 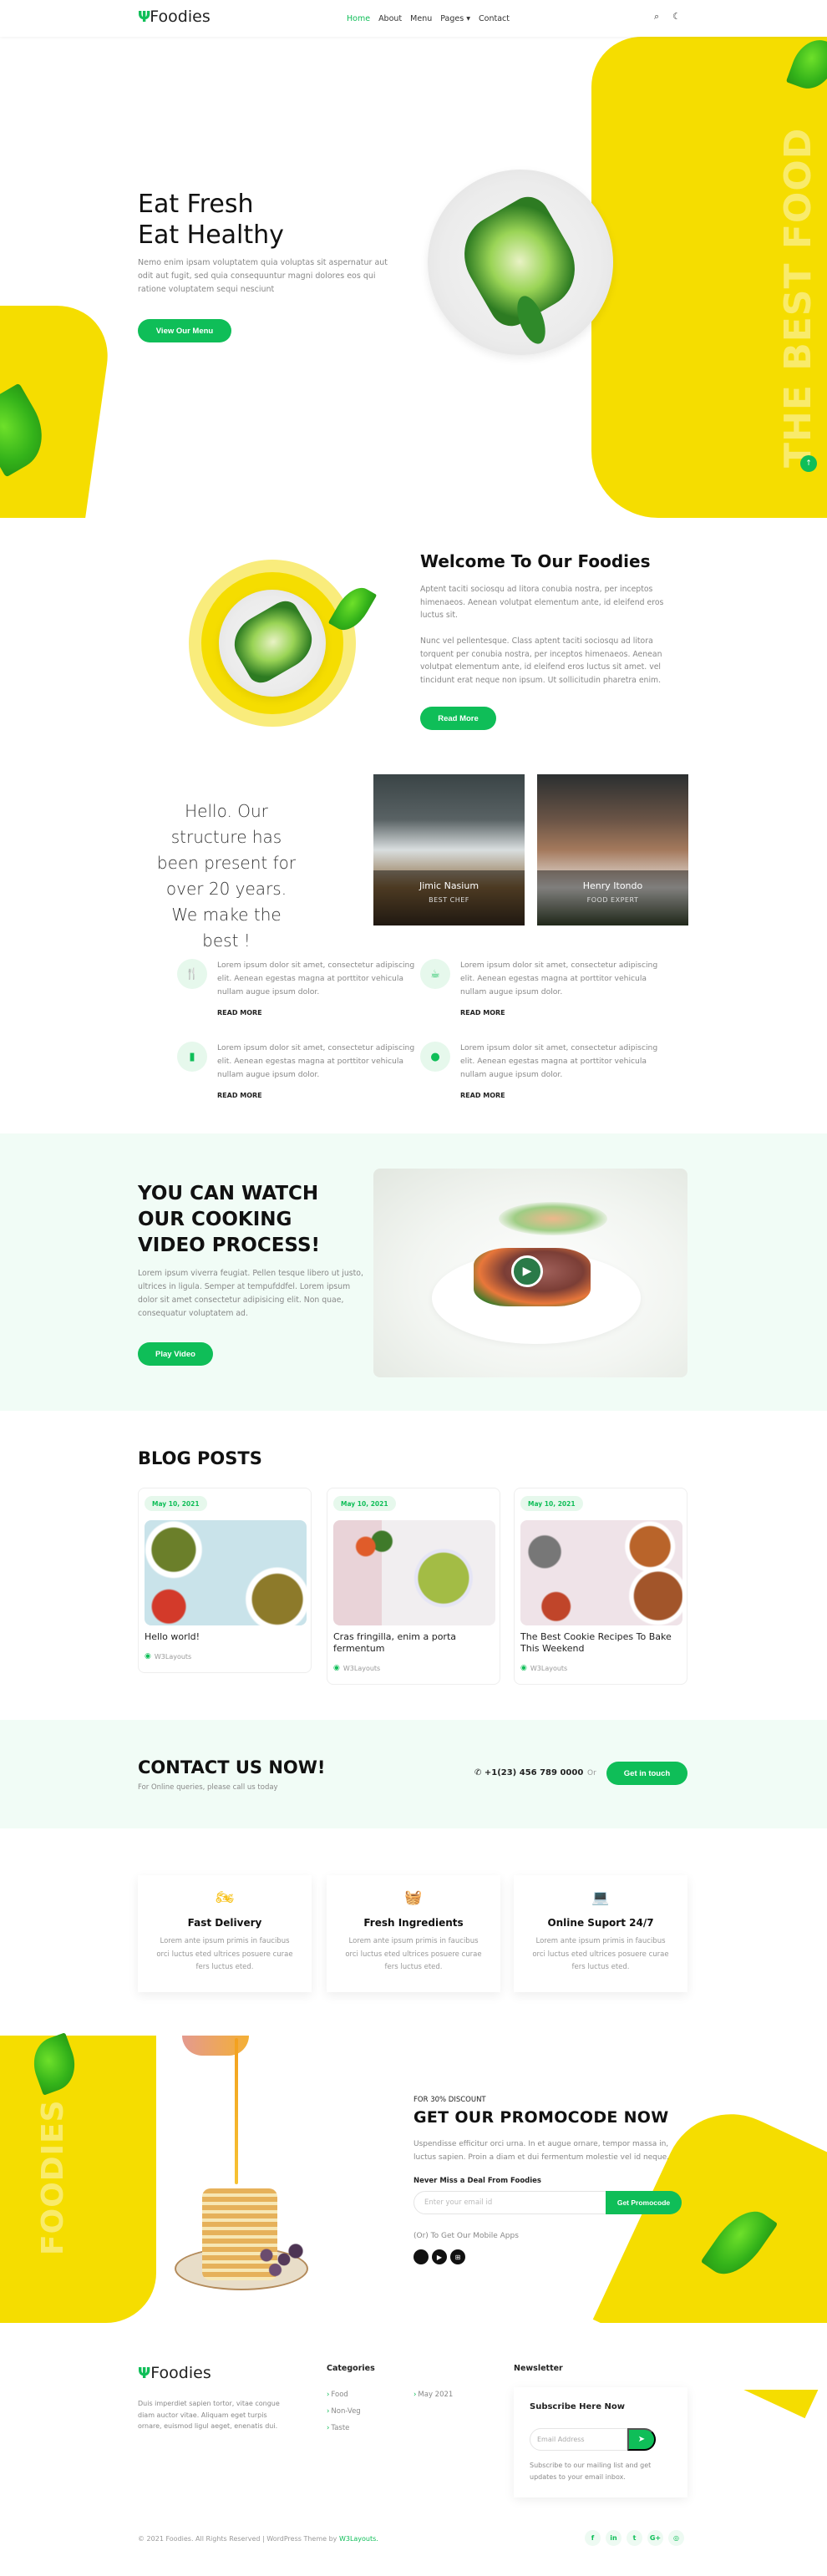 What do you see at coordinates (593, 2538) in the screenshot?
I see `facebook-icon: f` at bounding box center [593, 2538].